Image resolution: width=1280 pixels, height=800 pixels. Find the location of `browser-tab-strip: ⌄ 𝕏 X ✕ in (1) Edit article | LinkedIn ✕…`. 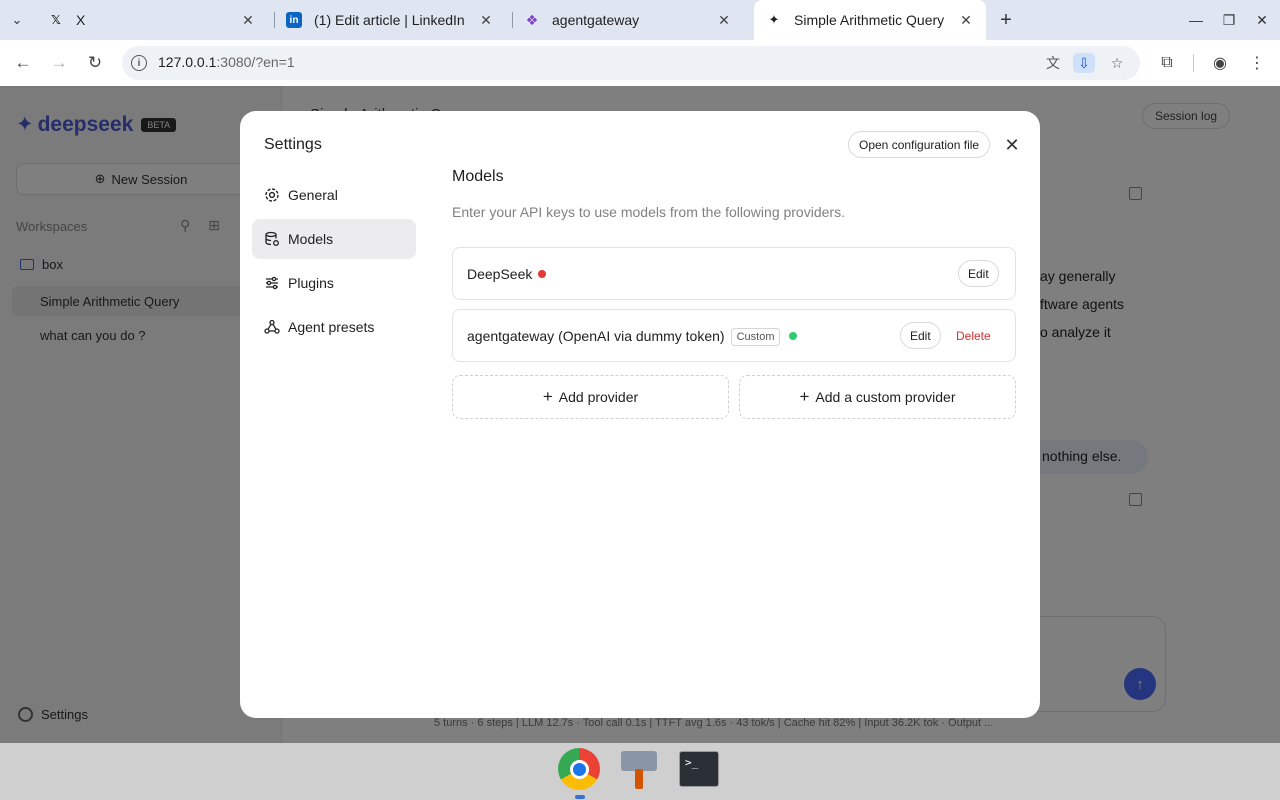

browser-tab-strip: ⌄ 𝕏 X ✕ in (1) Edit article | LinkedIn ✕… is located at coordinates (640, 20).